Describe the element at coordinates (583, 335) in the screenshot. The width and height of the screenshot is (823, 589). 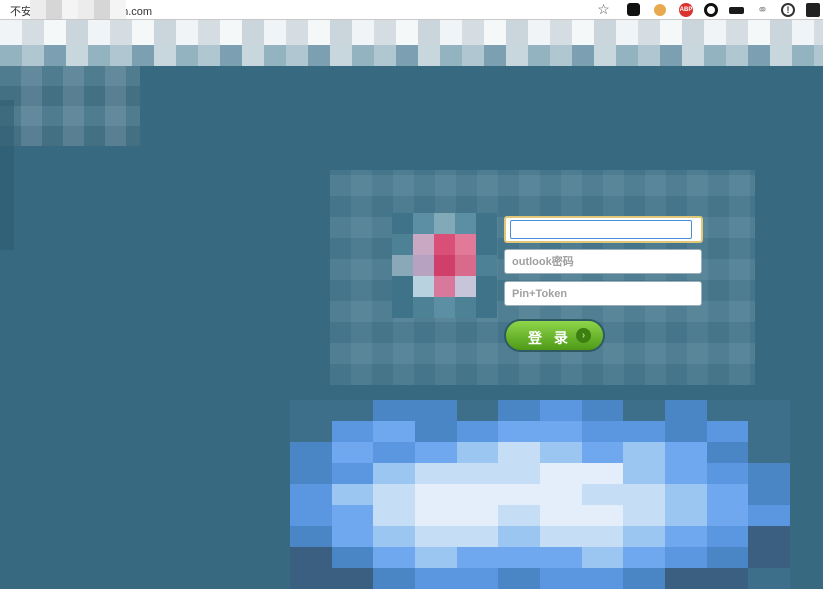
I see `arrow-right-icon: ›` at that location.